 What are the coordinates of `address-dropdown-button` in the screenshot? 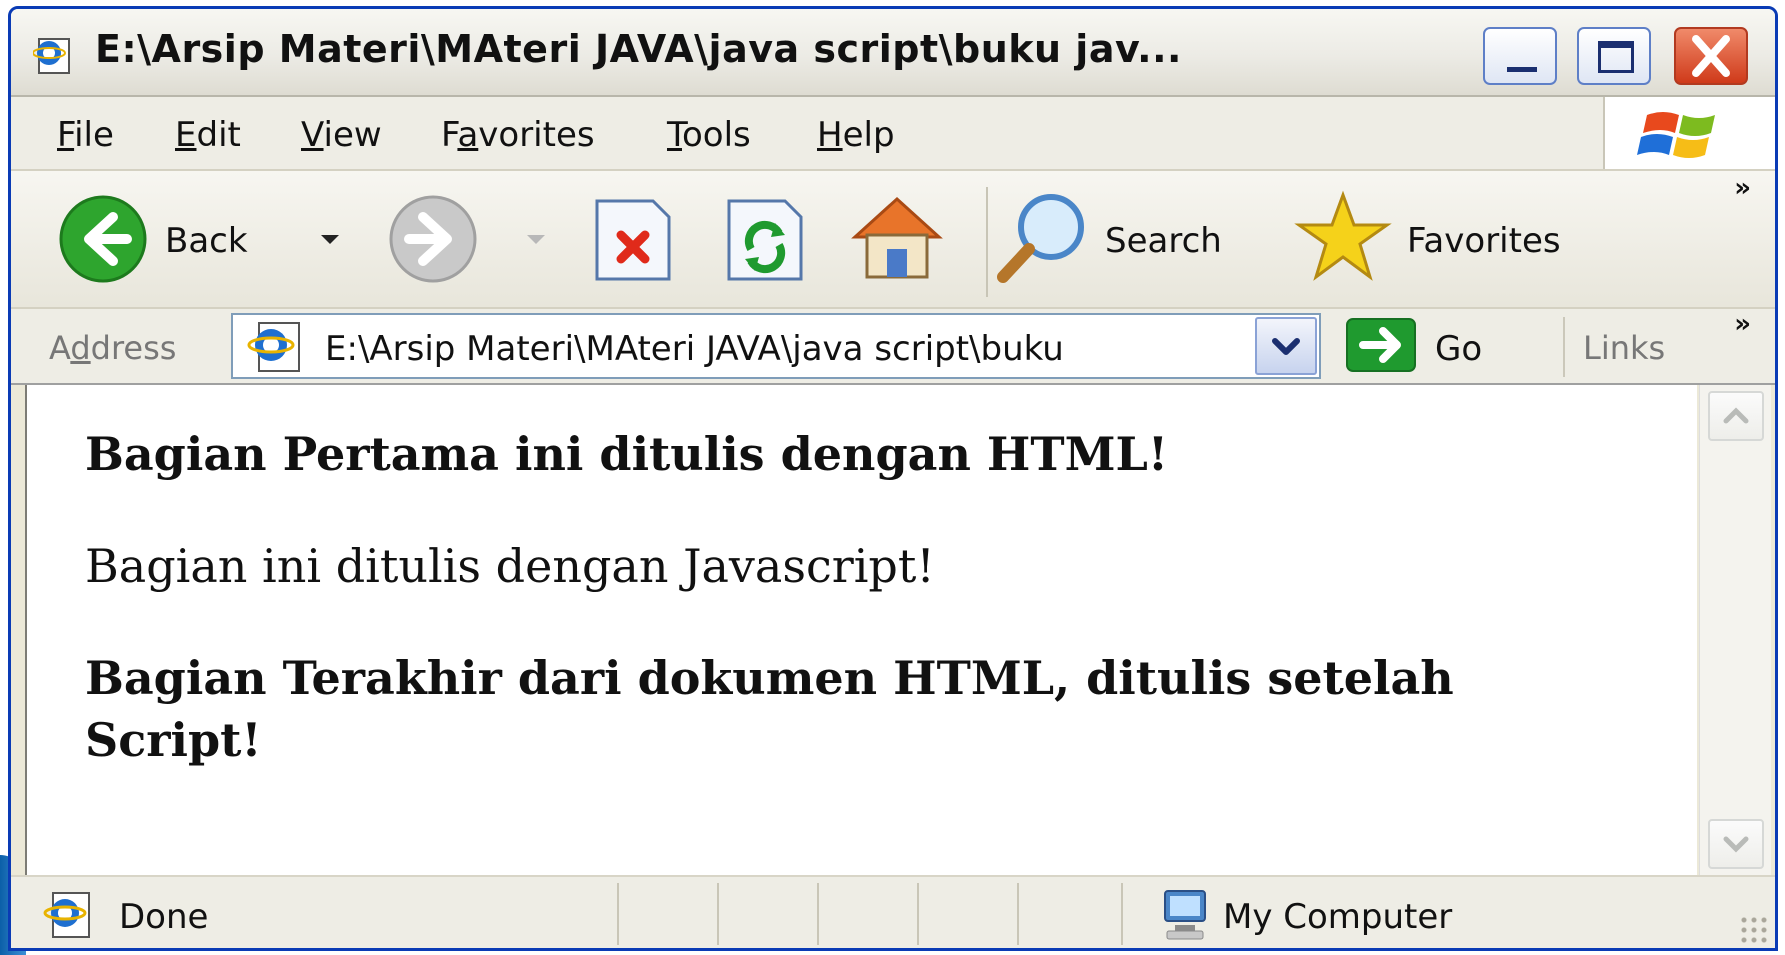 It's located at (1286, 346).